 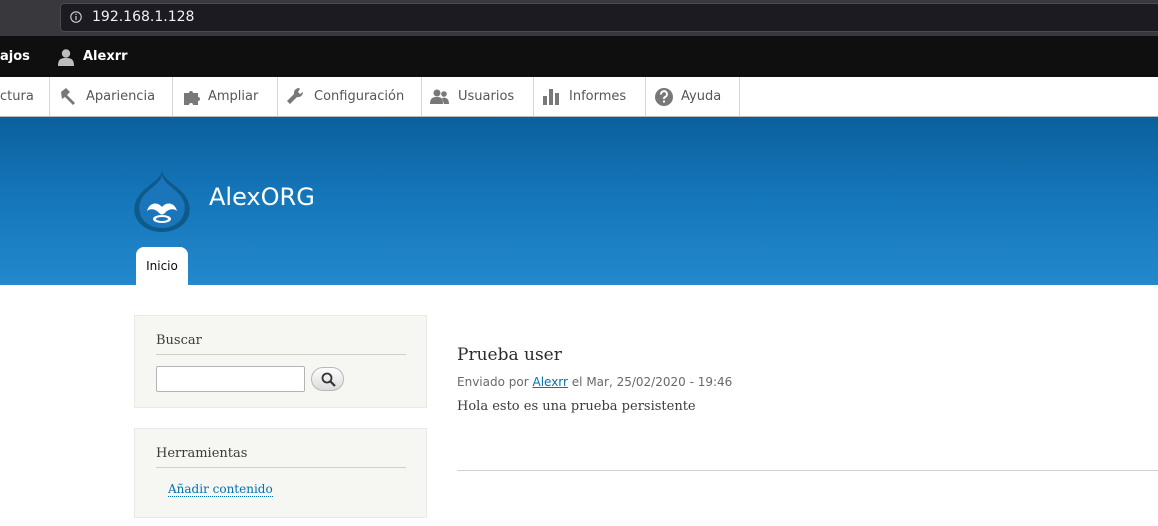 What do you see at coordinates (509, 355) in the screenshot?
I see `node-title: Prueba user` at bounding box center [509, 355].